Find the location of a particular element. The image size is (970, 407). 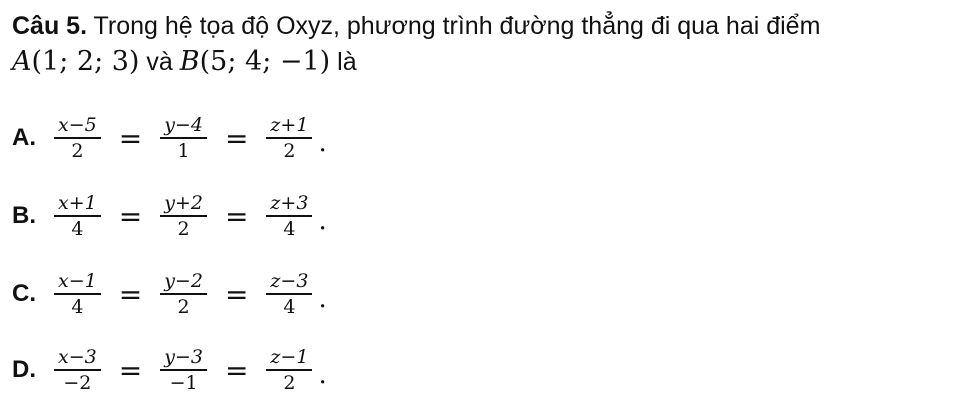

option-d-x-numerator: x−3 is located at coordinates (77, 357).